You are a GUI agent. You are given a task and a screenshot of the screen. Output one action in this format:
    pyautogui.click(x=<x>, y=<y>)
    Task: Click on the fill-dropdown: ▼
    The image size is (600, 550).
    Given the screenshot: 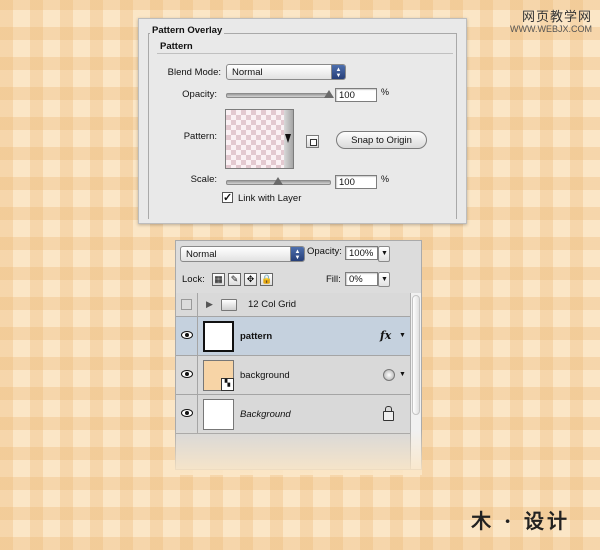 What is the action you would take?
    pyautogui.click(x=384, y=279)
    